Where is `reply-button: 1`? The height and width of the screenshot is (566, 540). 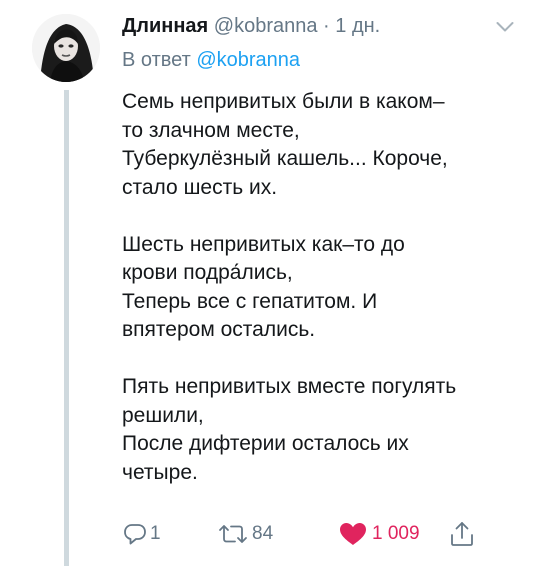 reply-button: 1 is located at coordinates (141, 534).